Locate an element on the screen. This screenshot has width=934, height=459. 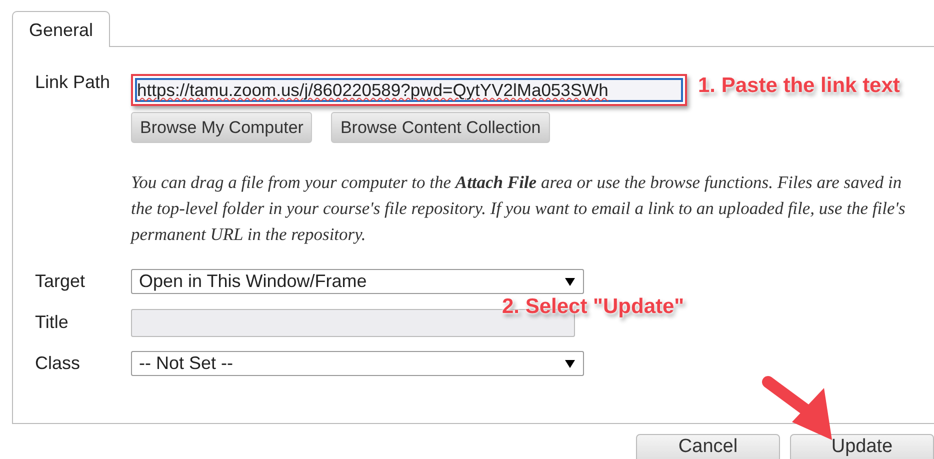
field-label: Class is located at coordinates (58, 363).